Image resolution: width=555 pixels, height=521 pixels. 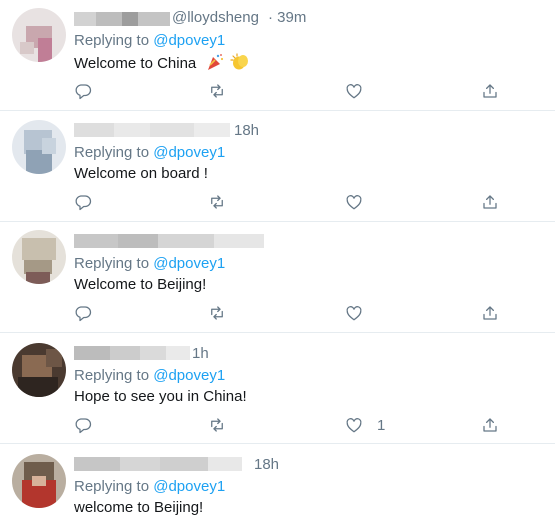 I want to click on user-handle: @lloydsheng, so click(x=215, y=17).